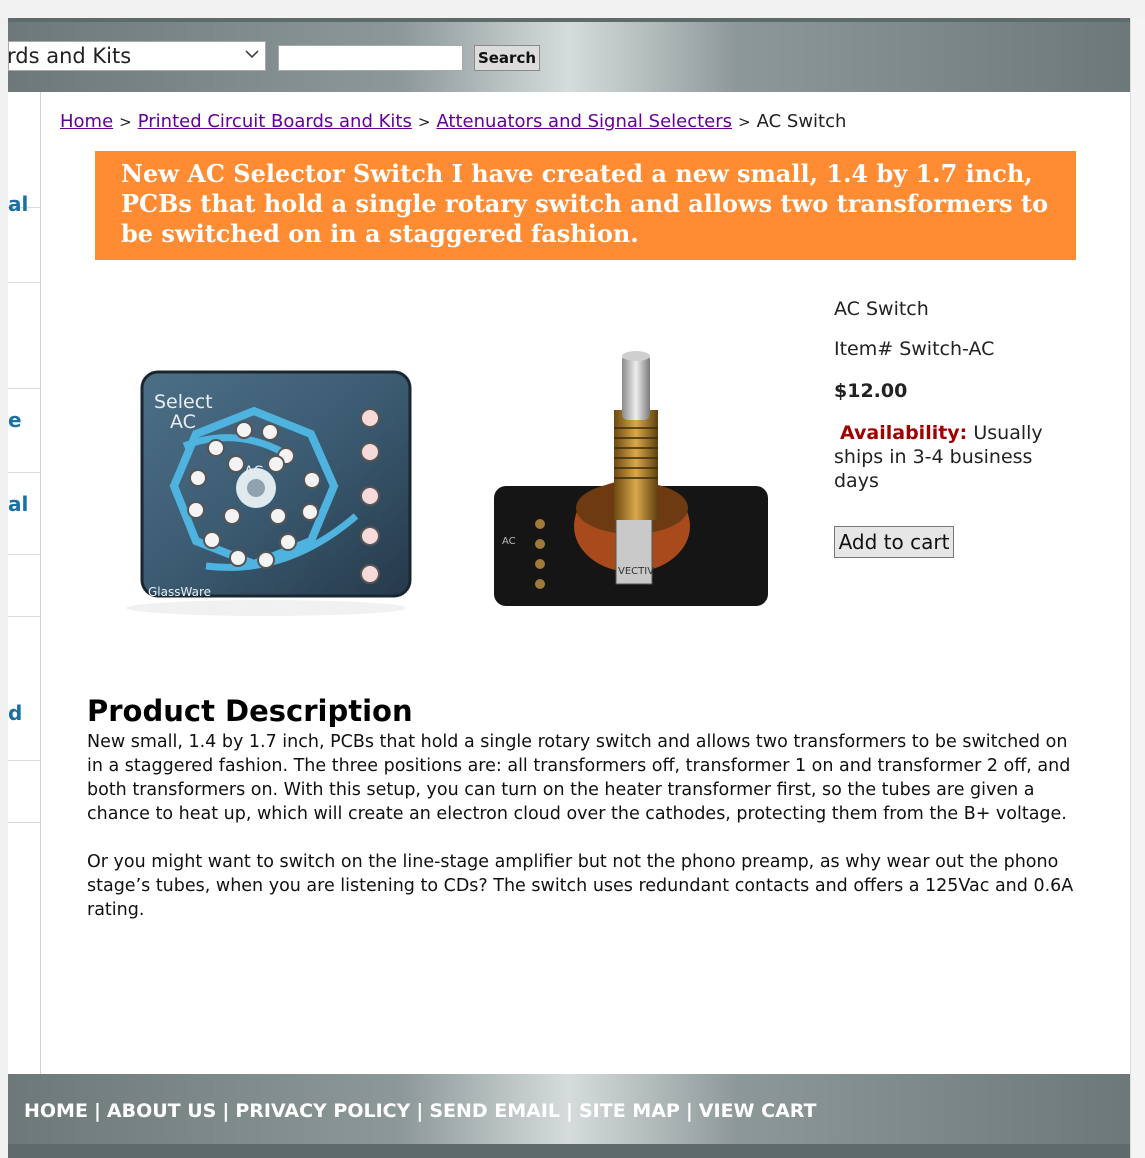 The width and height of the screenshot is (1145, 1158). What do you see at coordinates (631, 478) in the screenshot?
I see `rotary-switch-image: AC VECTIV` at bounding box center [631, 478].